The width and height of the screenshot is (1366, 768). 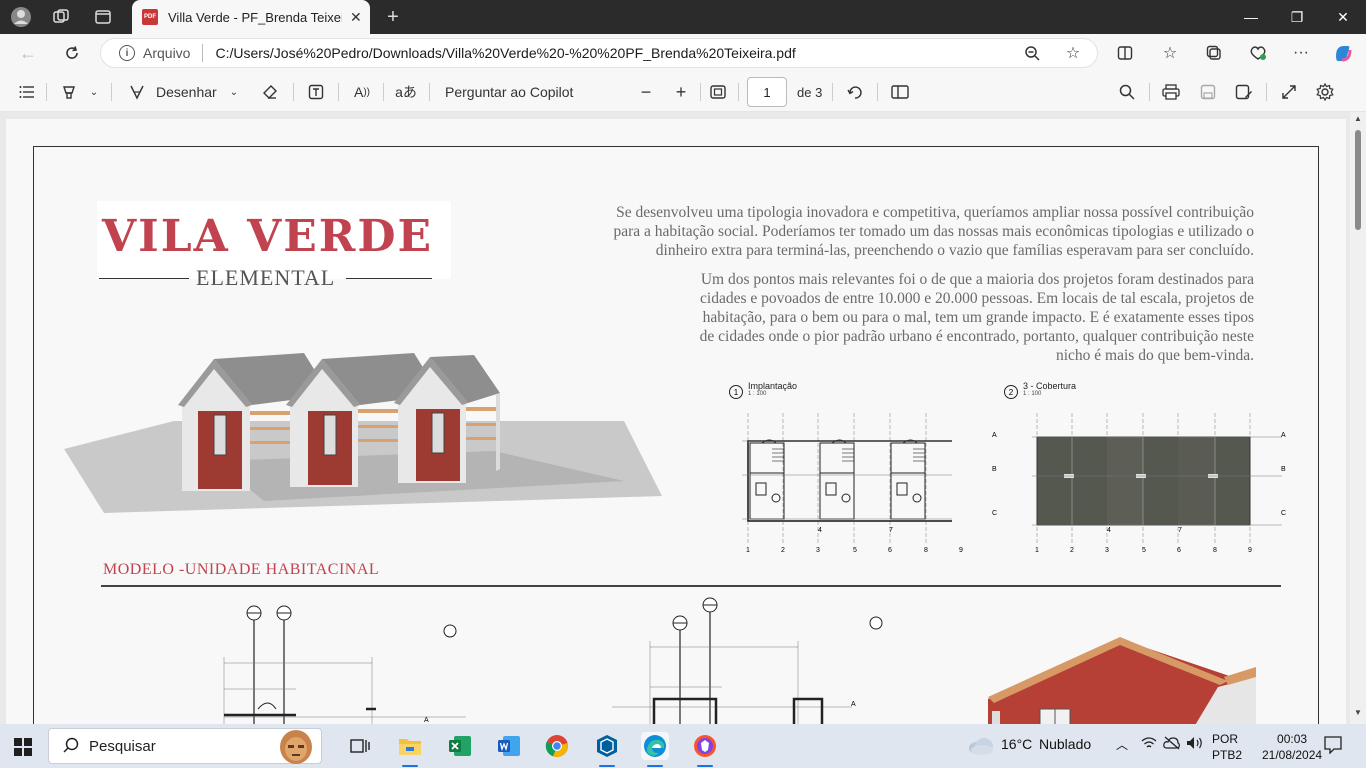 I want to click on plan-1-number: 1, so click(x=736, y=392).